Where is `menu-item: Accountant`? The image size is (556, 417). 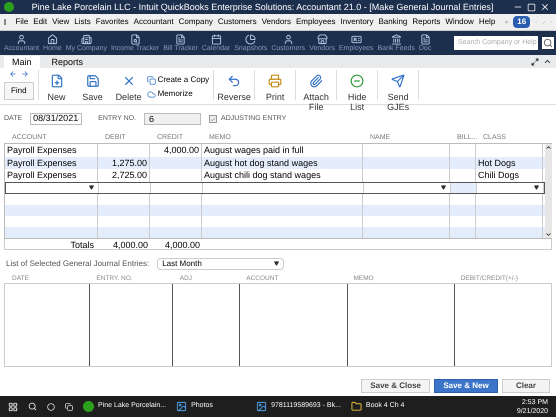
menu-item: Accountant is located at coordinates (154, 22).